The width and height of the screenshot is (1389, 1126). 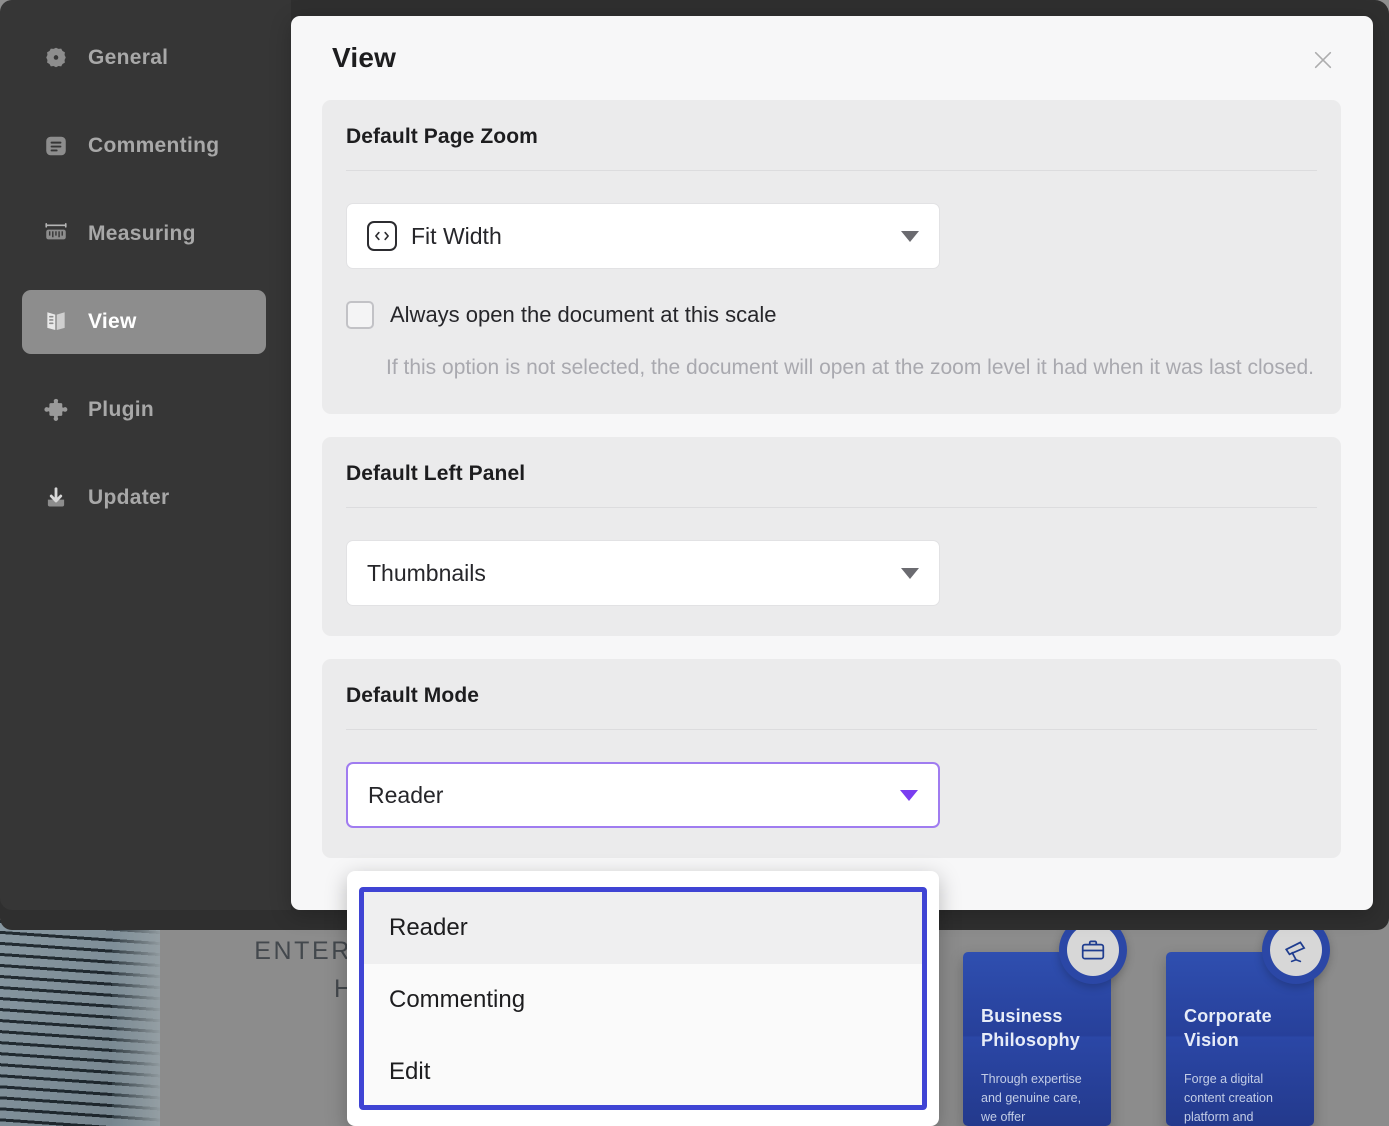 I want to click on document-card-title: Corporate Vision, so click(x=1228, y=1028).